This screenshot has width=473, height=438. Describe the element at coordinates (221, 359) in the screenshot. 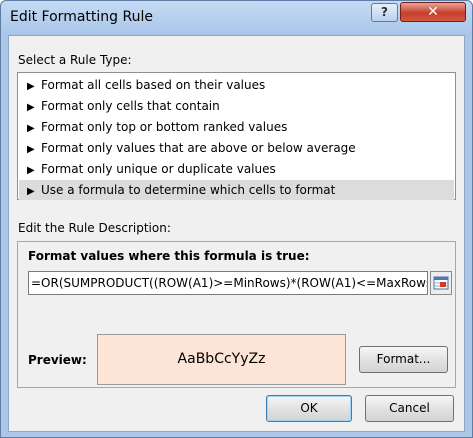

I see `preview-sample: AaBbCcYyZz` at that location.